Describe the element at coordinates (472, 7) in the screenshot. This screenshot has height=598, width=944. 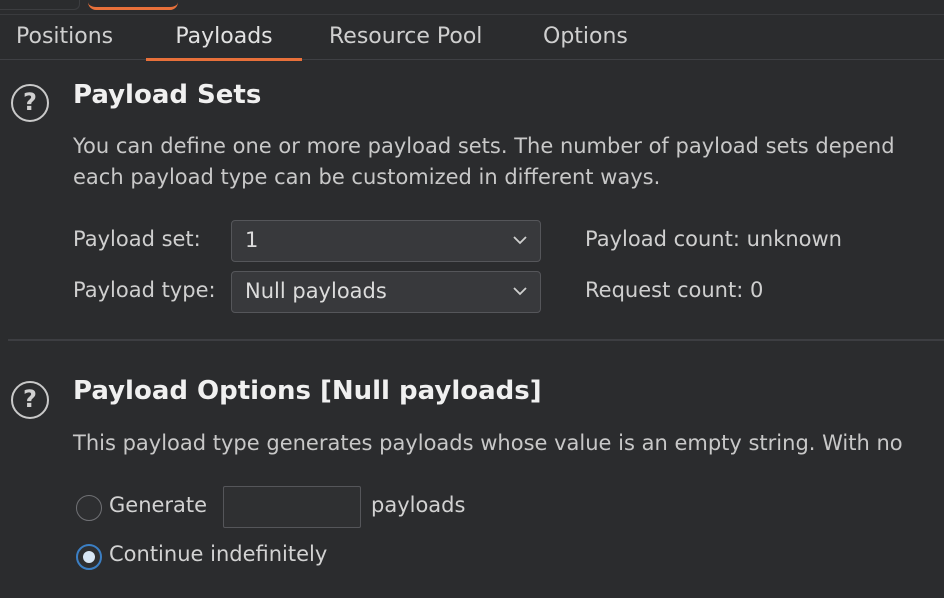
I see `top-strip` at that location.